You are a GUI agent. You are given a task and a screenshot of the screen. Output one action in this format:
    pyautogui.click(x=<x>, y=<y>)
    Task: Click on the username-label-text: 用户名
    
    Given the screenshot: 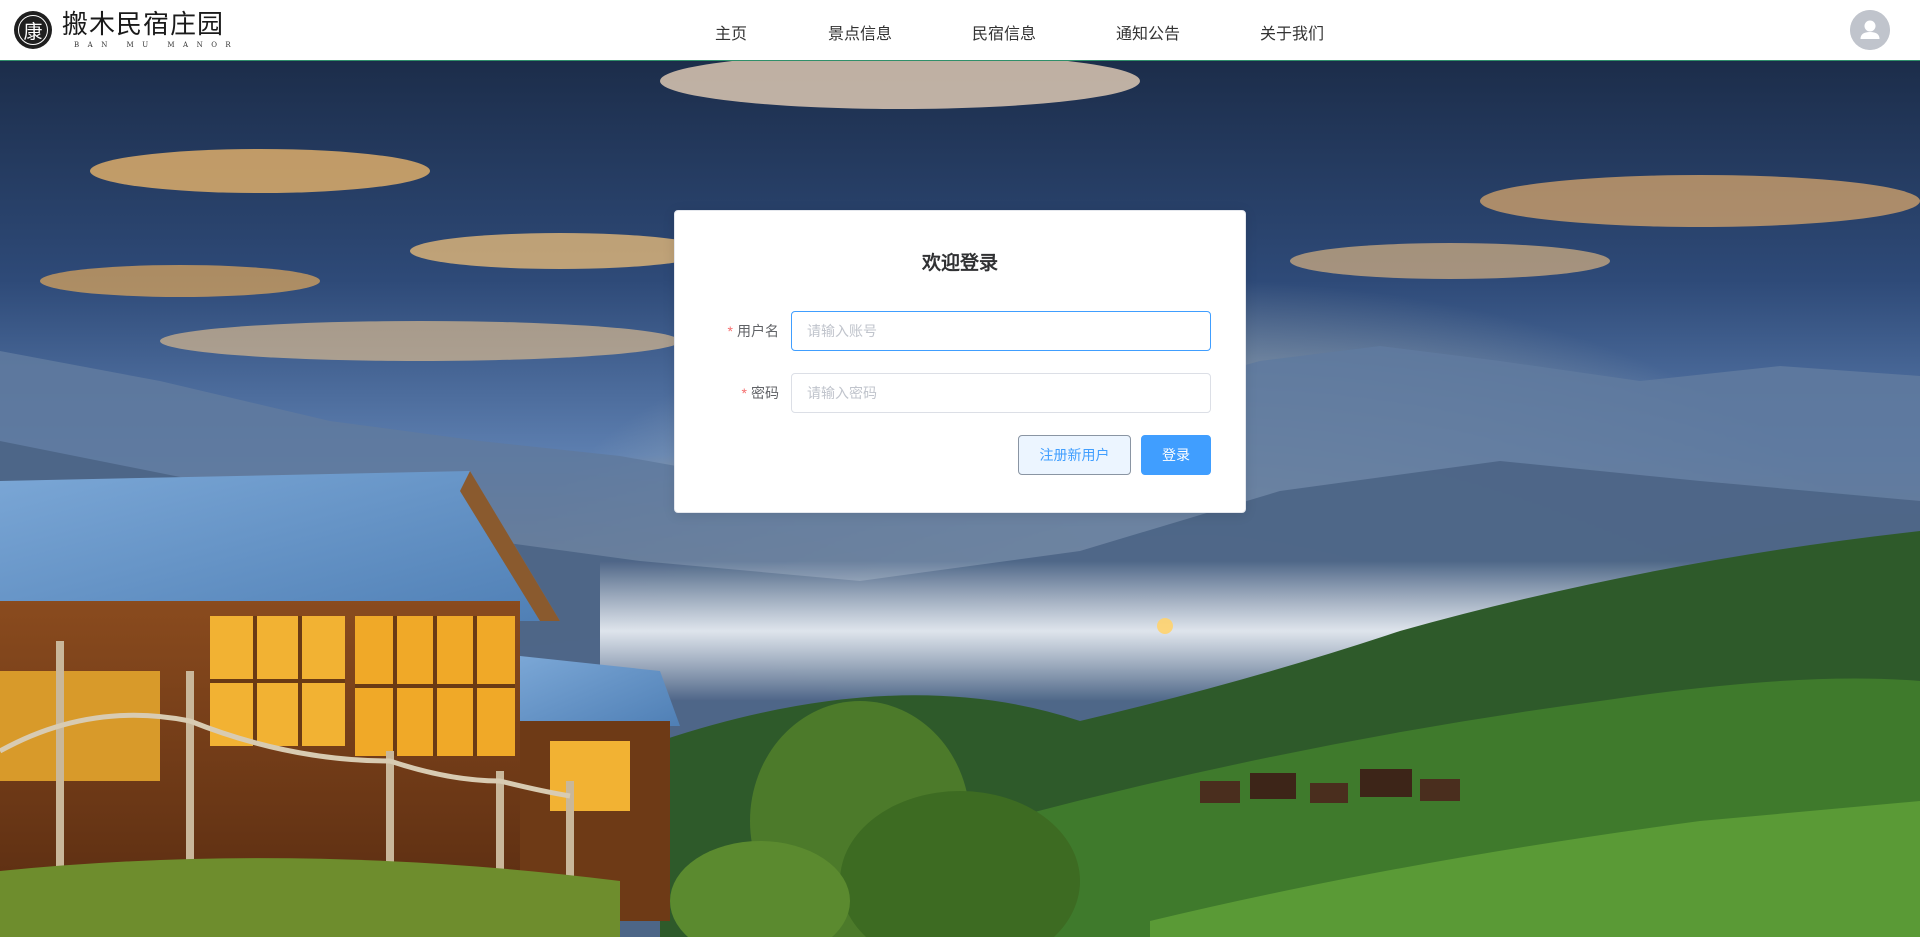 What is the action you would take?
    pyautogui.click(x=758, y=331)
    